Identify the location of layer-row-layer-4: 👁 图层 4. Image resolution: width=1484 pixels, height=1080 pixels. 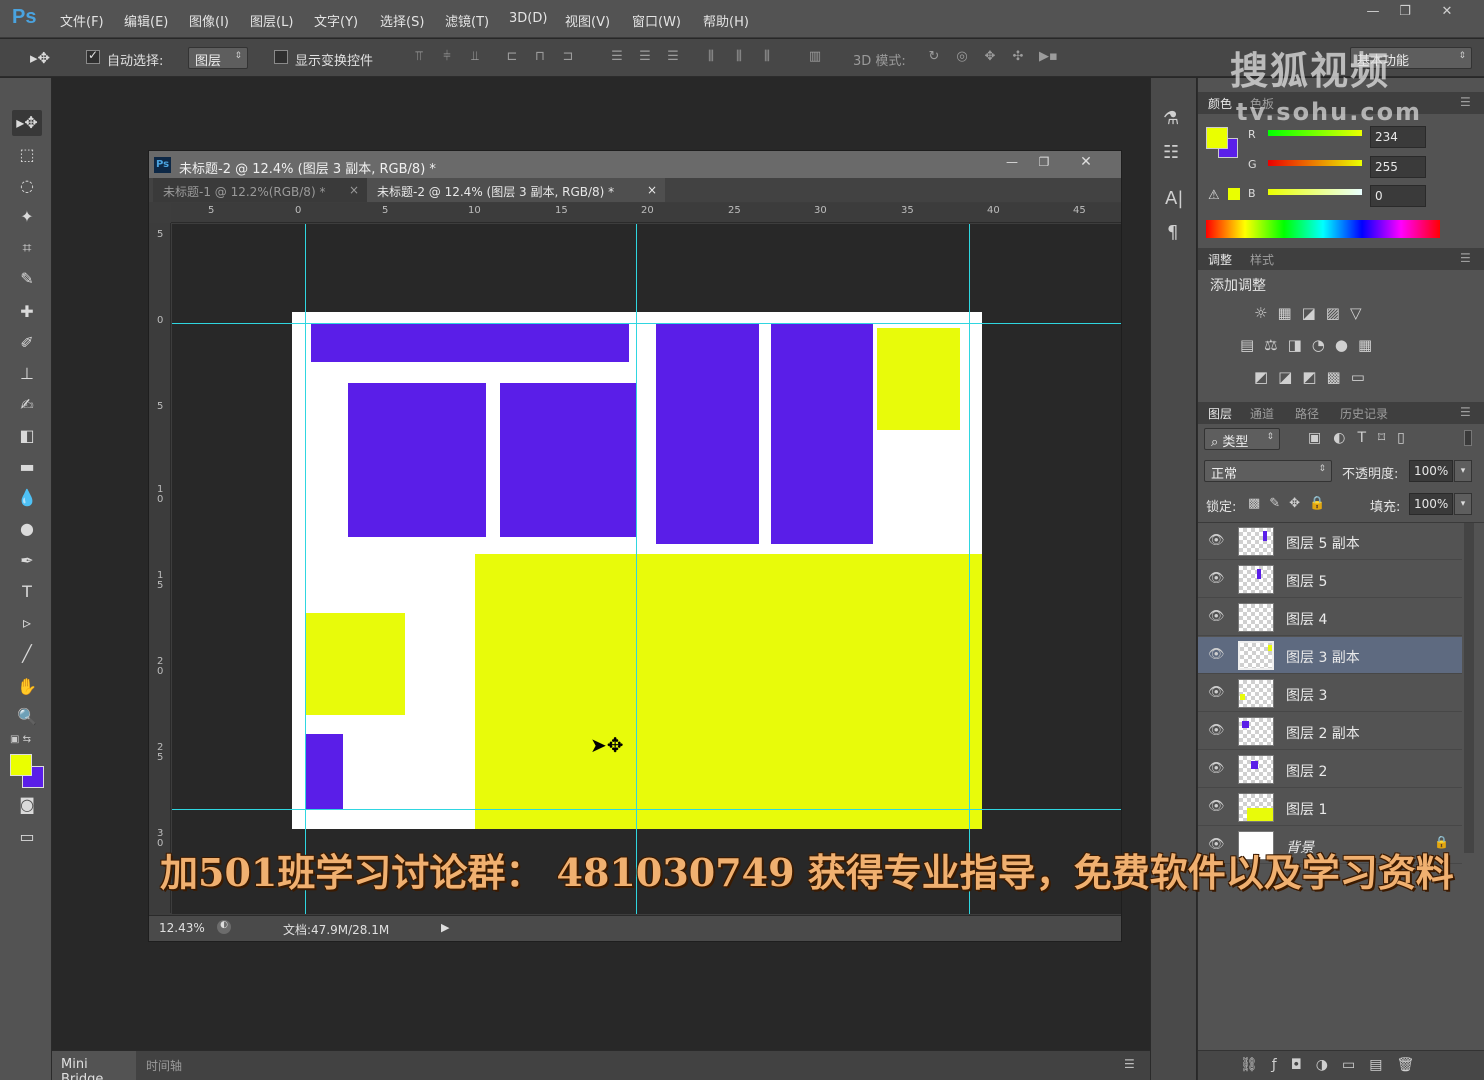
(1330, 617).